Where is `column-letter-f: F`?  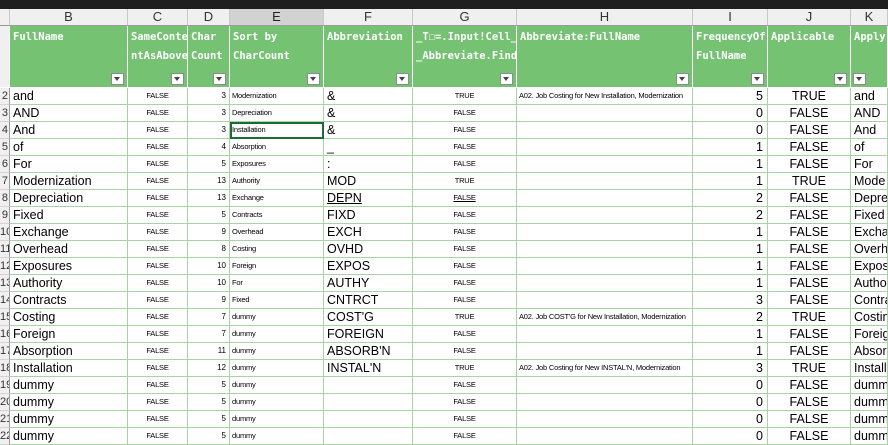
column-letter-f: F is located at coordinates (368, 17).